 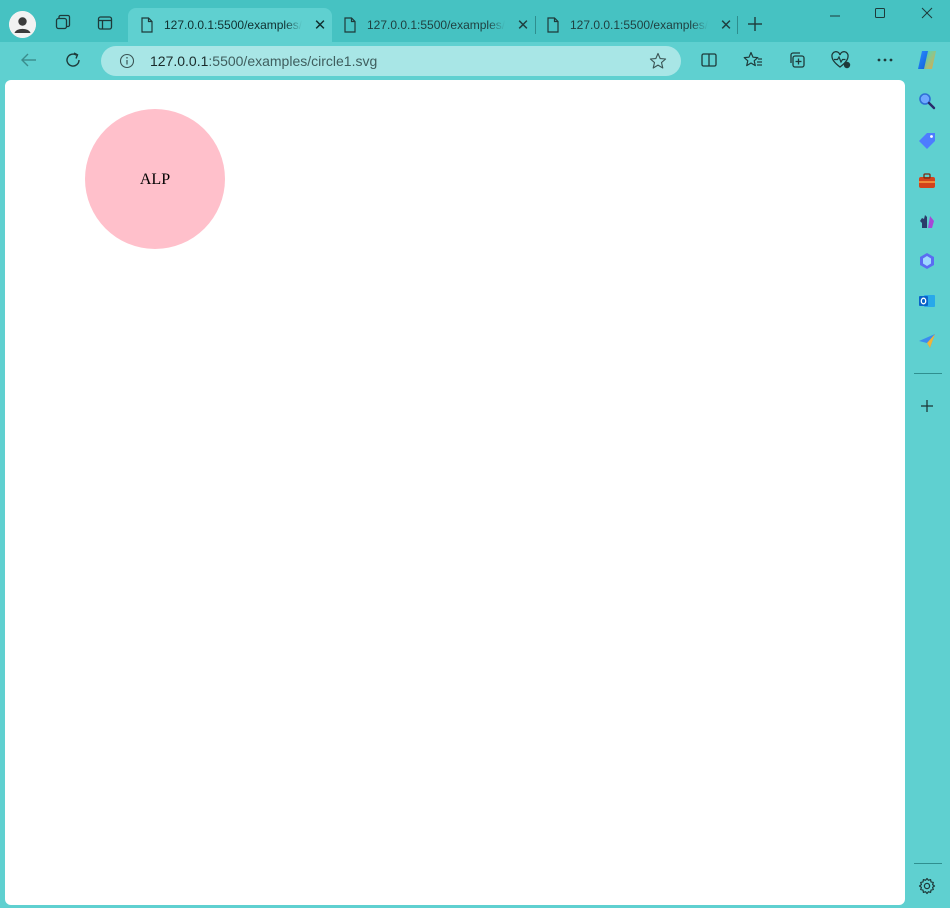 I want to click on tab-title: 127.0.0.1:5500/examples/circle2.svg, so click(x=436, y=25).